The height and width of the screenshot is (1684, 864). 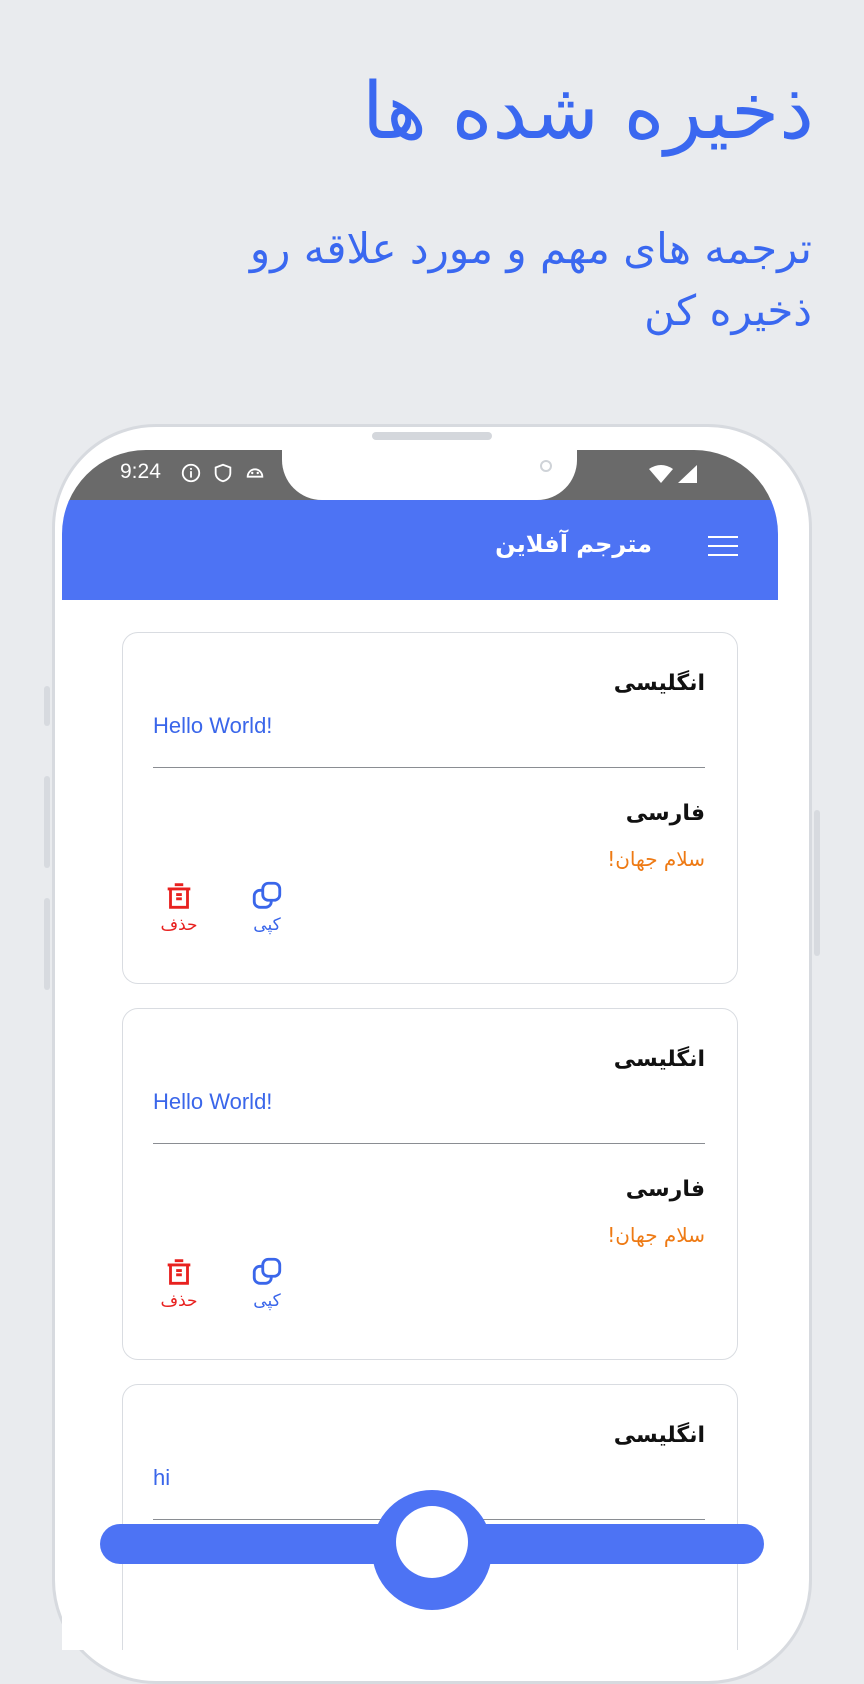 What do you see at coordinates (546, 466) in the screenshot?
I see `front-camera` at bounding box center [546, 466].